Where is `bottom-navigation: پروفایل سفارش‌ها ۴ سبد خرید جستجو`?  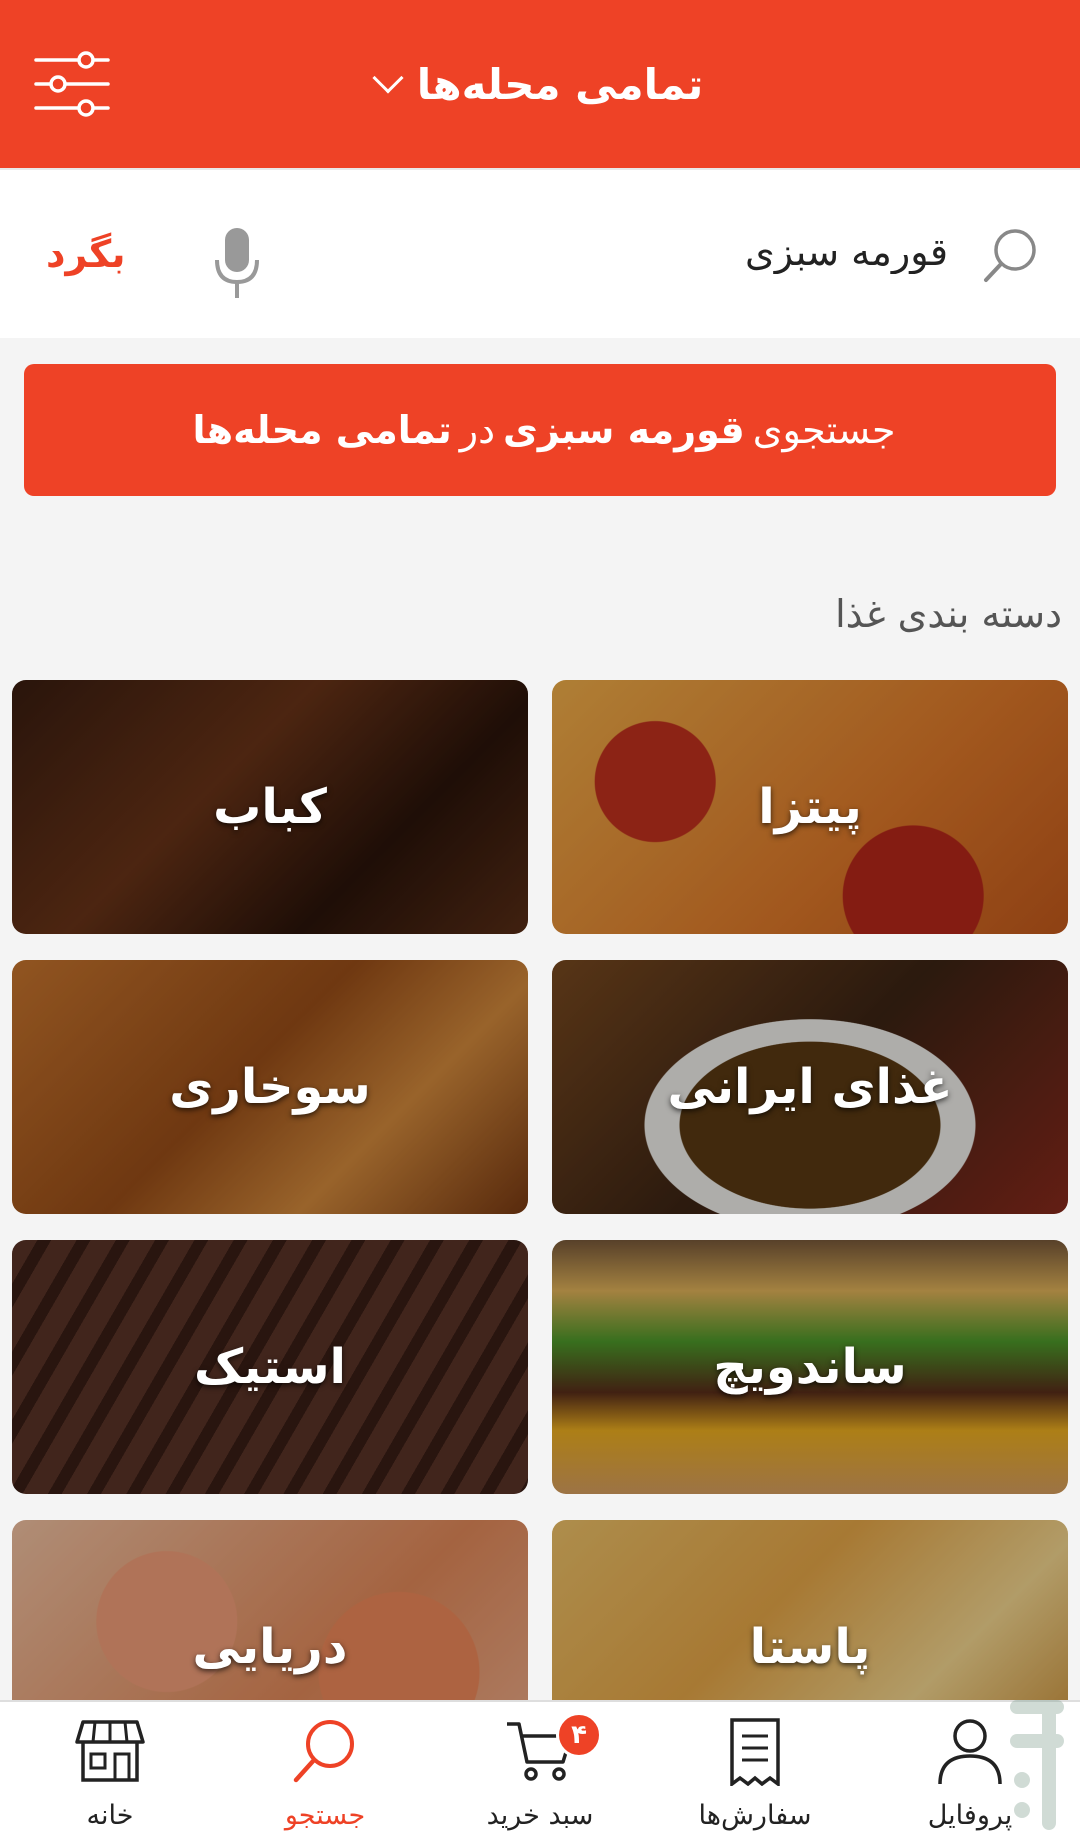
bottom-navigation: پروفایل سفارش‌ها ۴ سبد خرید جستجو is located at coordinates (540, 1774).